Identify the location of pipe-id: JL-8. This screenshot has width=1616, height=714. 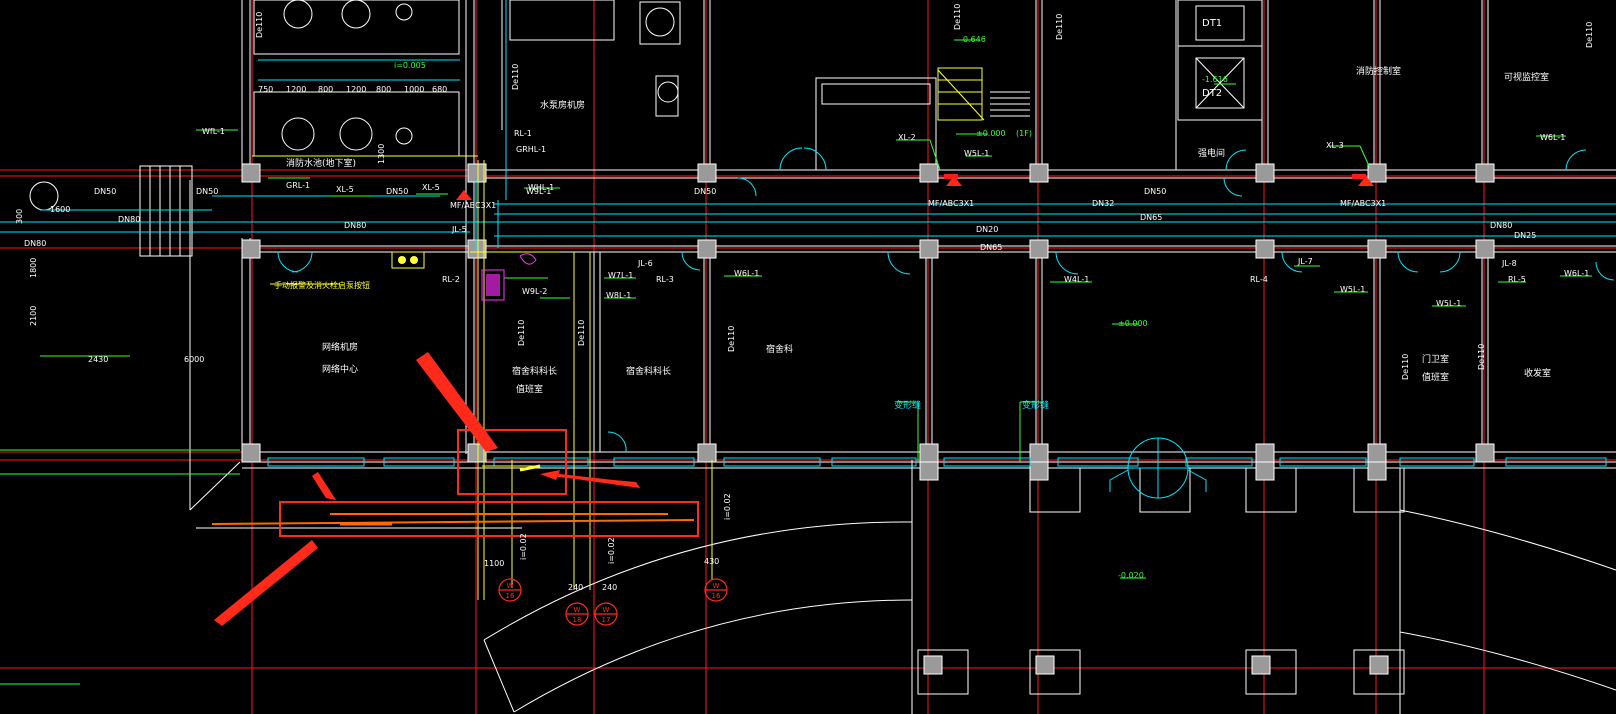
(1509, 263).